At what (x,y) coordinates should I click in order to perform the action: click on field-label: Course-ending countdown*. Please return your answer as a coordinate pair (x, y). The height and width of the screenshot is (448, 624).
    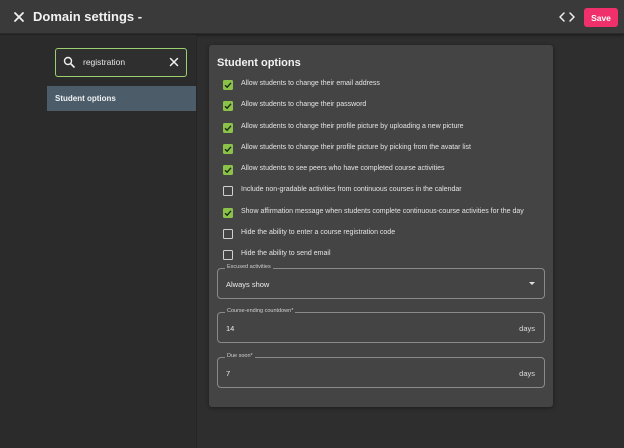
    Looking at the image, I should click on (260, 311).